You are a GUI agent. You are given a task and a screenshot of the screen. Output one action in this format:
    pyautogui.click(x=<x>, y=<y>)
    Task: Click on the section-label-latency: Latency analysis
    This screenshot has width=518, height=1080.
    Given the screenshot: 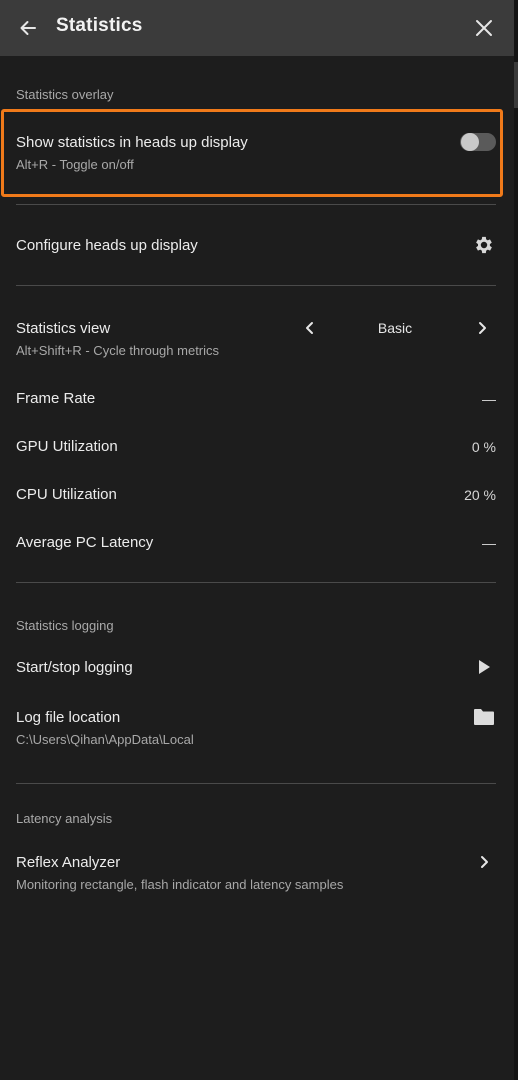 What is the action you would take?
    pyautogui.click(x=64, y=818)
    